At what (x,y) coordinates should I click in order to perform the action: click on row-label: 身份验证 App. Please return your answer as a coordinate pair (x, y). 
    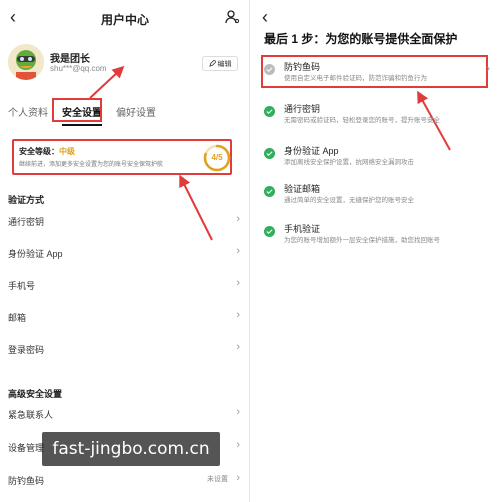
    Looking at the image, I should click on (35, 254).